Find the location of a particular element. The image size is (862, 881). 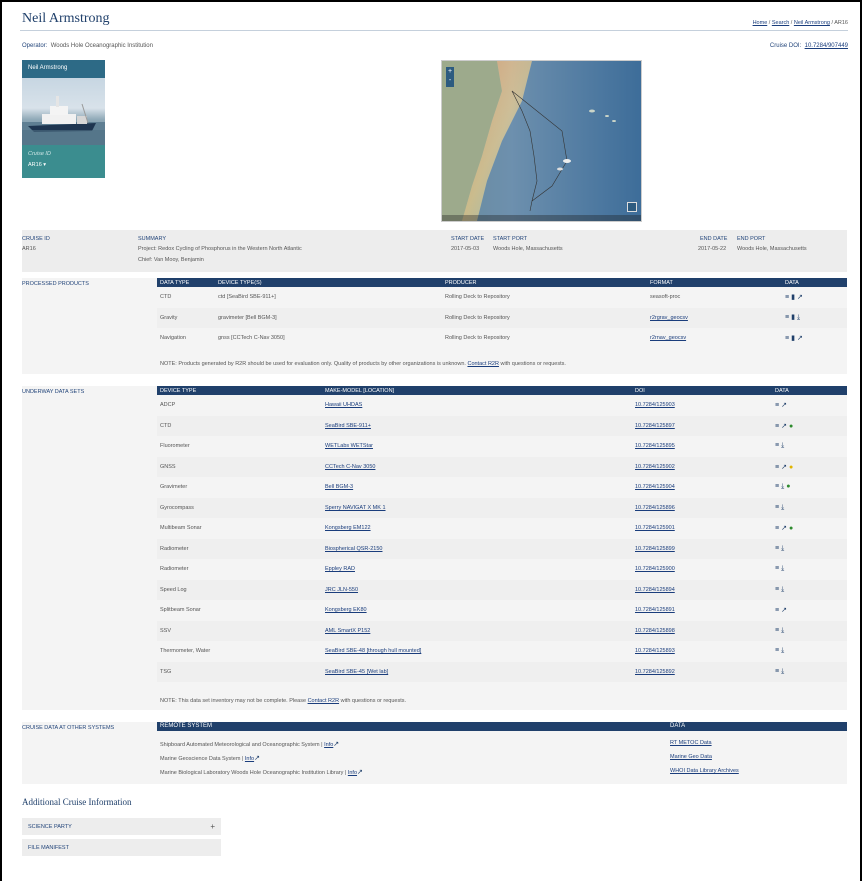

breadcrumb-vessel: Neil Armstrong is located at coordinates (812, 23).